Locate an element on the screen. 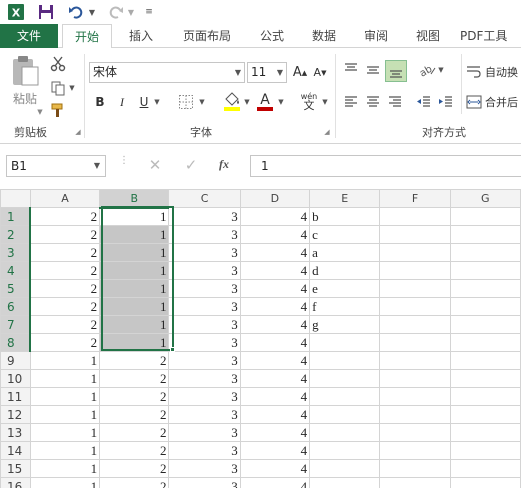 The image size is (521, 488). redo-icon is located at coordinates (116, 12).